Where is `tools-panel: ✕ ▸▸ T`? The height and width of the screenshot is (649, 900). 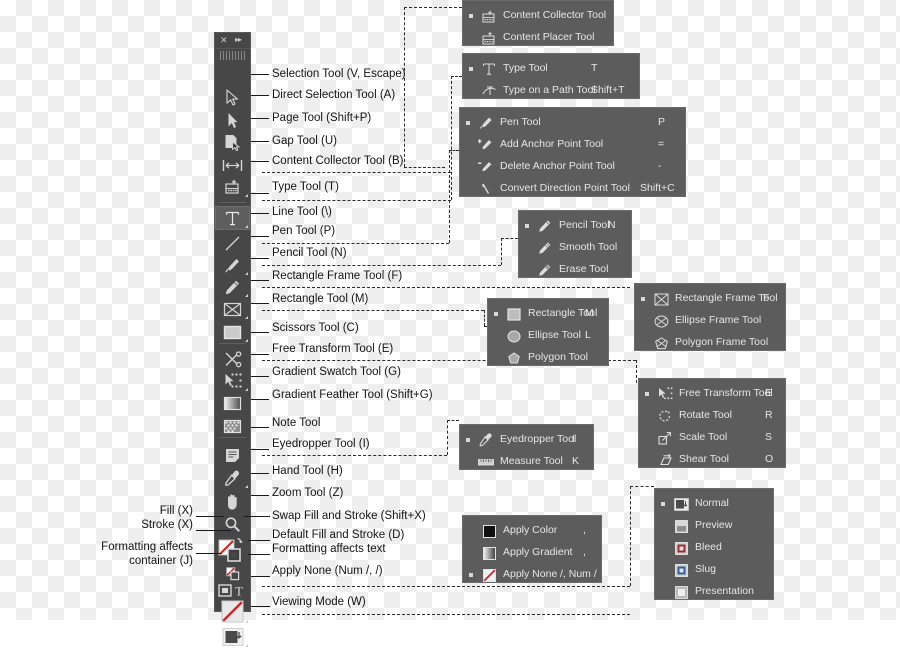
tools-panel: ✕ ▸▸ T is located at coordinates (232, 339).